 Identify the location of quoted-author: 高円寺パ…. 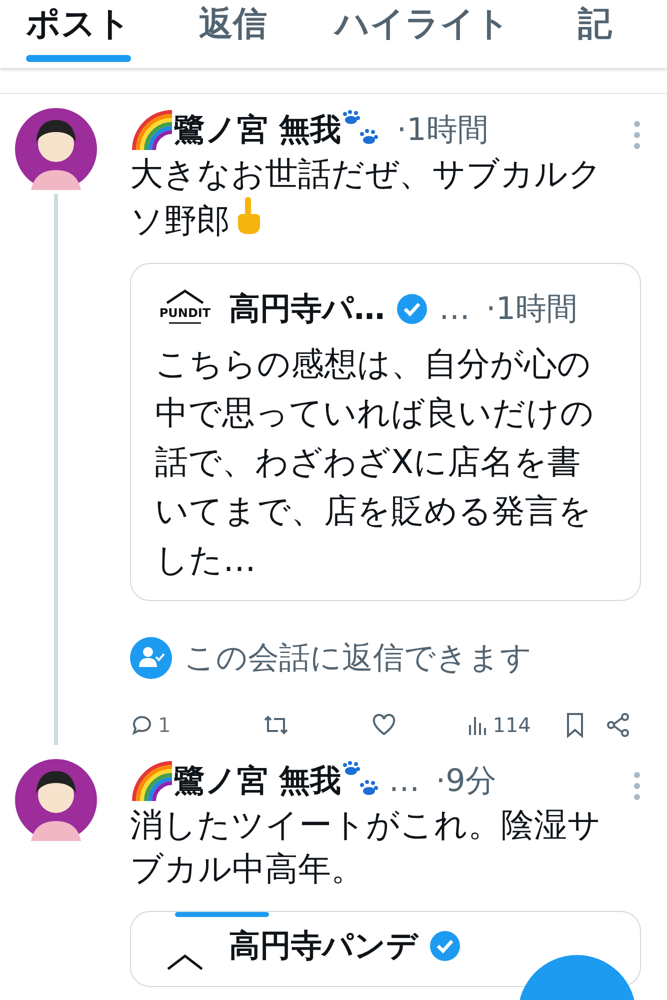
(307, 309).